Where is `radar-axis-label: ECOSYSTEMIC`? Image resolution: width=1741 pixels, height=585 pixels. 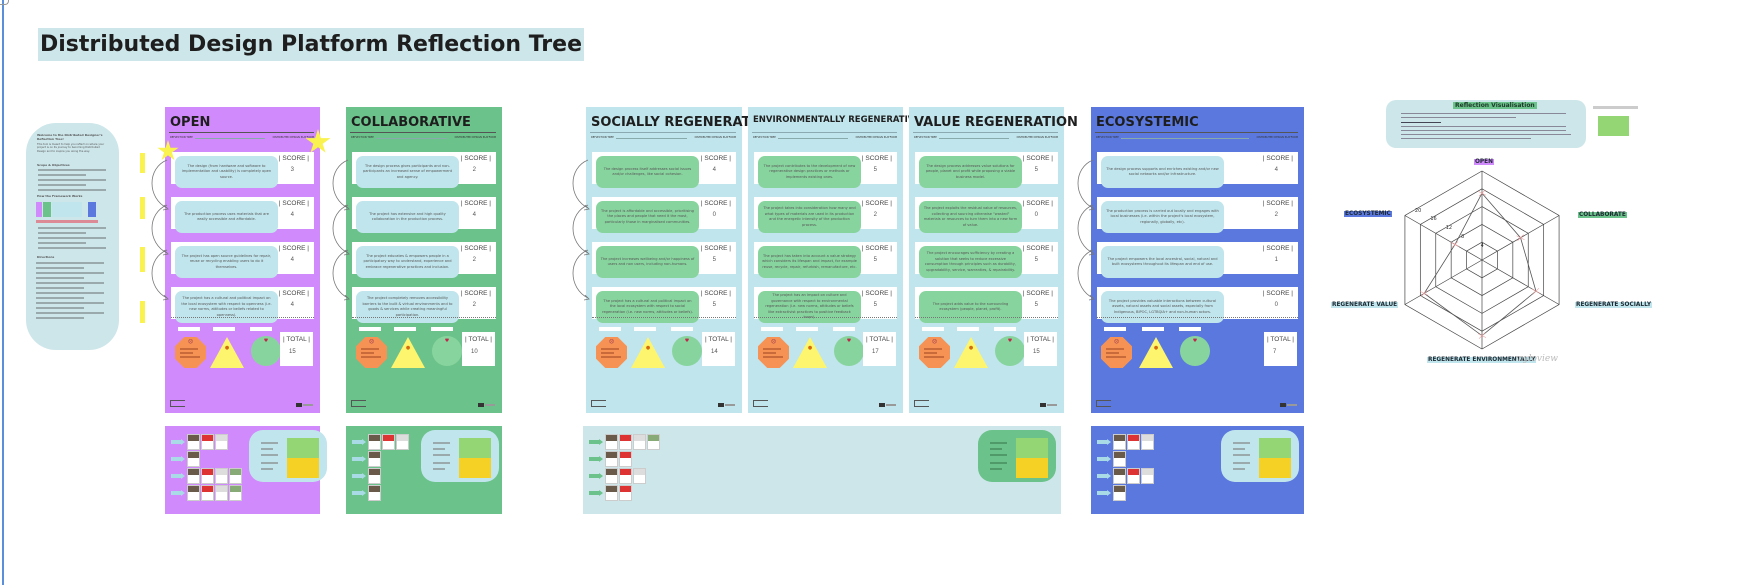
radar-axis-label: ECOSYSTEMIC is located at coordinates (1368, 213).